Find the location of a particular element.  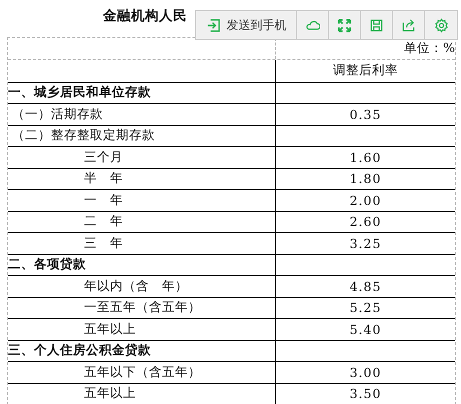

row-label: 年以内（含 年） is located at coordinates (135, 286).